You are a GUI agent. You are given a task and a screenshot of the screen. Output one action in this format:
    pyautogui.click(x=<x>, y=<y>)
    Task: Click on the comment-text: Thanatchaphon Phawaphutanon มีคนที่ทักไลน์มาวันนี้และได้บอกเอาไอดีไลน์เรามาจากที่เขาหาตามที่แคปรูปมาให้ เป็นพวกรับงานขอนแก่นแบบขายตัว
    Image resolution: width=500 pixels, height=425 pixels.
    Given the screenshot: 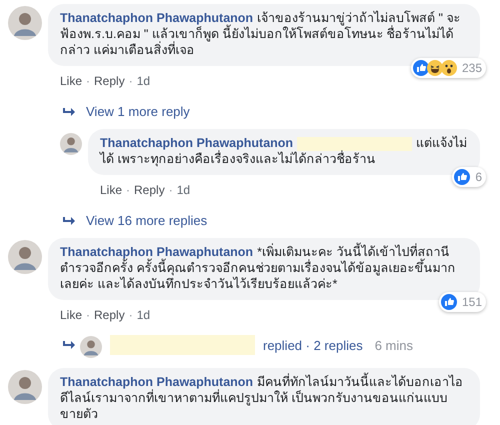 What is the action you would take?
    pyautogui.click(x=264, y=398)
    